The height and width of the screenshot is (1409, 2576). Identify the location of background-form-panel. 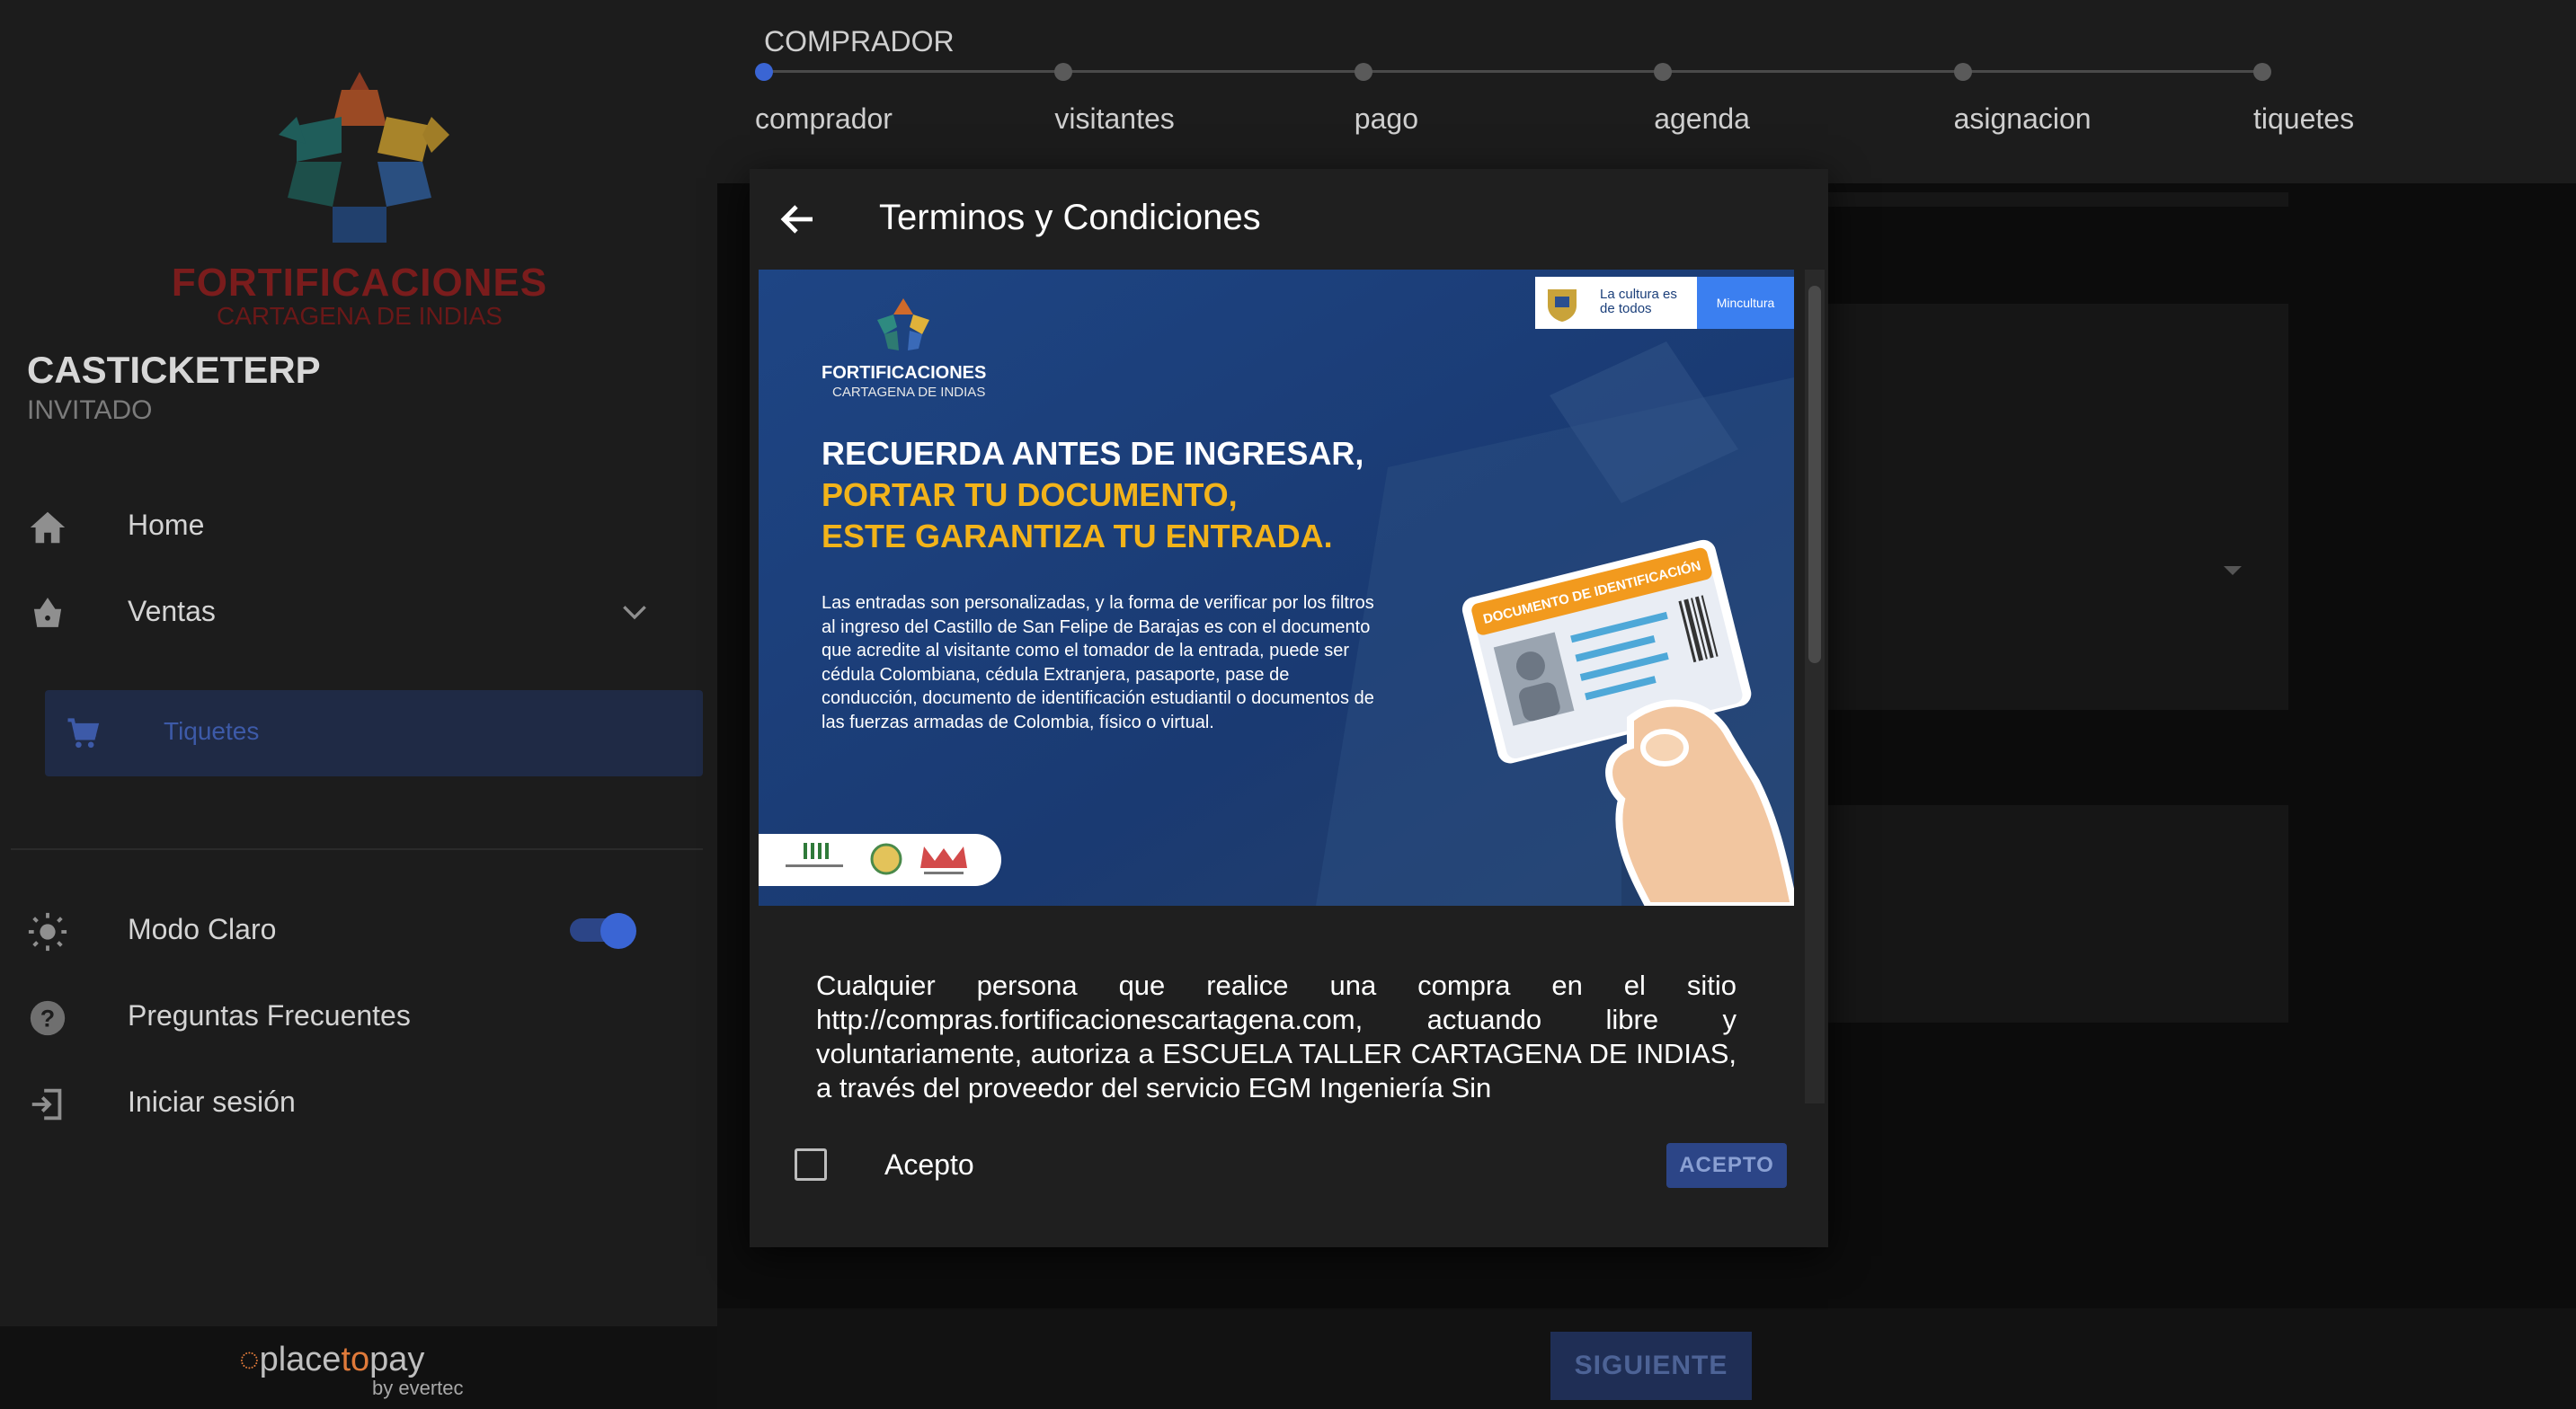
(2057, 507).